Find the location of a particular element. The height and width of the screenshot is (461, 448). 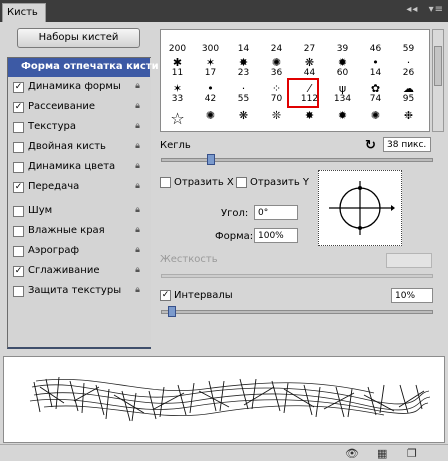

option-label: Динамика цвета is located at coordinates (72, 166).